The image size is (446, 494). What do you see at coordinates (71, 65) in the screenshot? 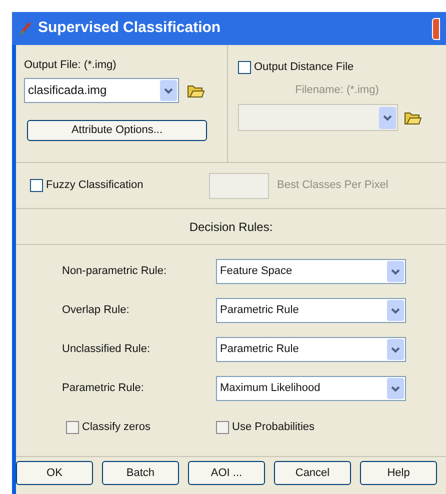
I see `field-label: Output File: (*.img)` at bounding box center [71, 65].